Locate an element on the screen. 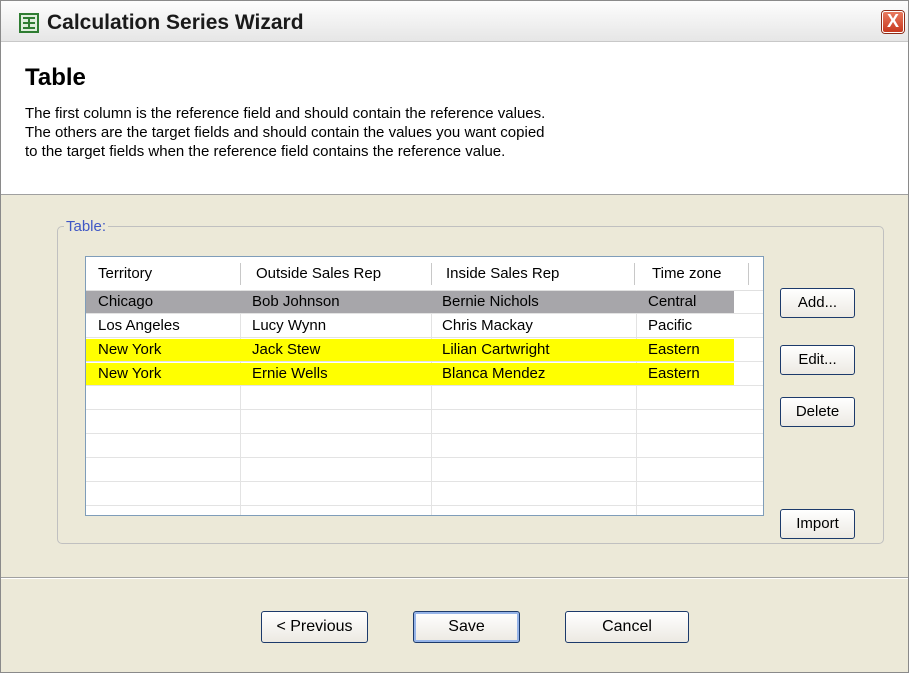 The image size is (911, 675). import-button: Import is located at coordinates (817, 524).